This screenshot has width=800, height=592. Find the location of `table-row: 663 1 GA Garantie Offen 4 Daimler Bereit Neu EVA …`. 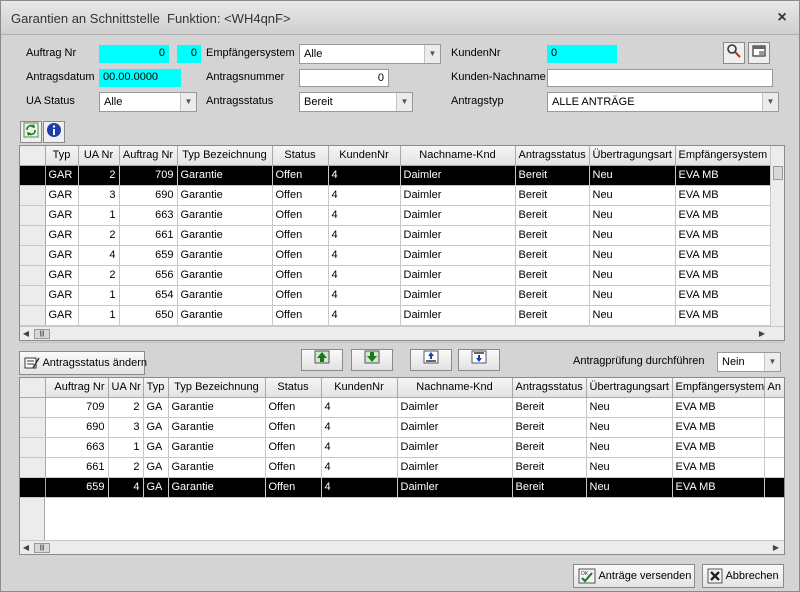

table-row: 663 1 GA Garantie Offen 4 Daimler Bereit Neu EVA … is located at coordinates (402, 447).